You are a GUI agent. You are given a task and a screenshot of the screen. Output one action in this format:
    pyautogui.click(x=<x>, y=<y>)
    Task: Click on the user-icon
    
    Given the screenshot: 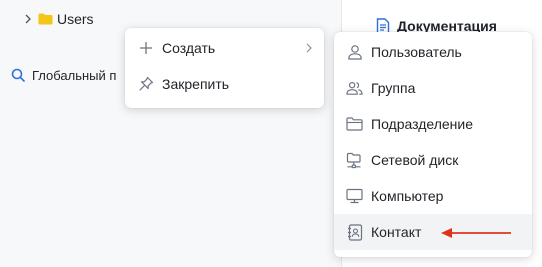 What is the action you would take?
    pyautogui.click(x=354, y=52)
    